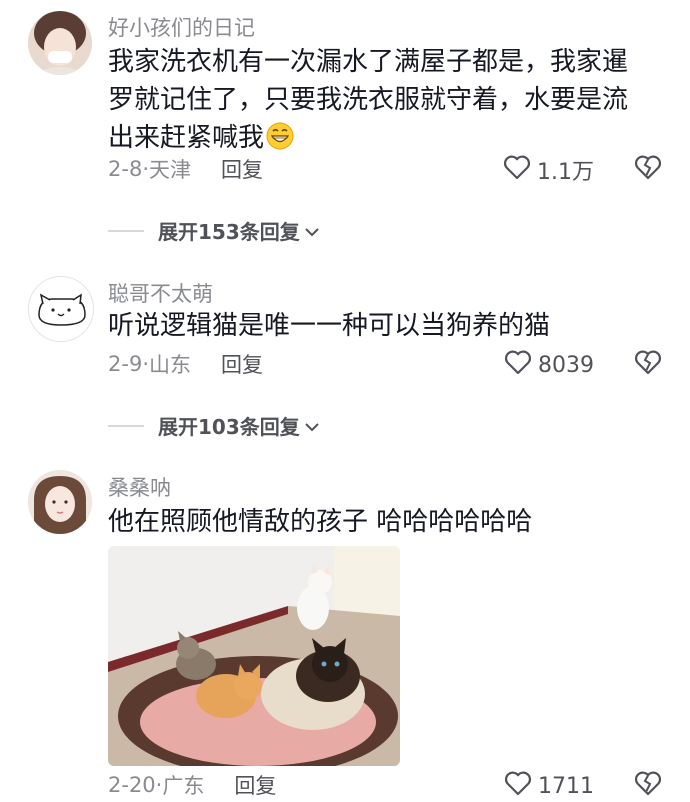 This screenshot has height=802, width=690. What do you see at coordinates (254, 656) in the screenshot?
I see `cats-on-pet-bed-photo` at bounding box center [254, 656].